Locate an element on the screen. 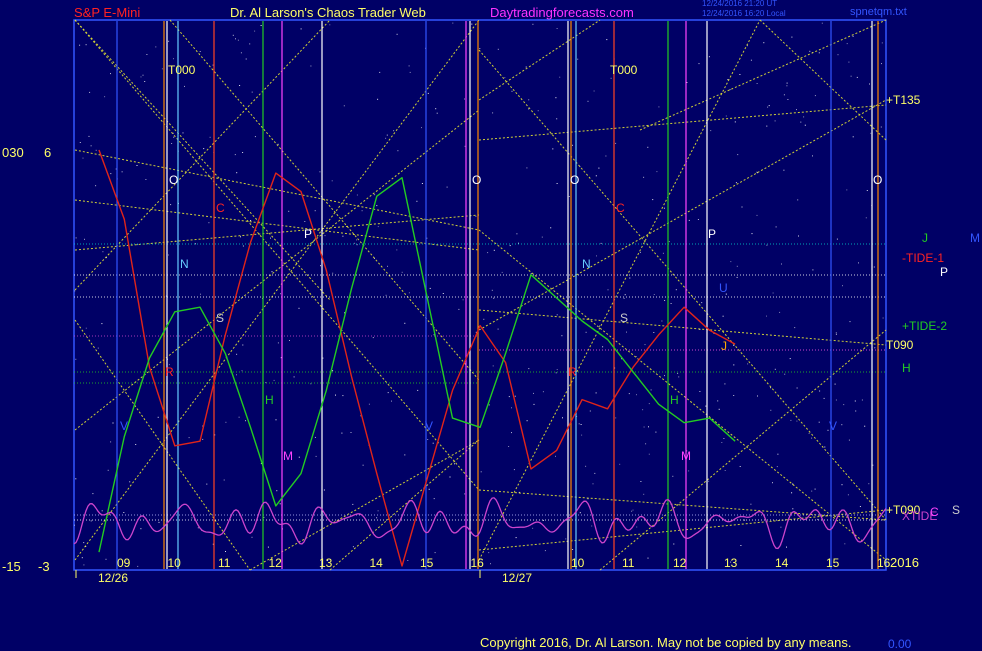  edge-label: -TIDE-1 is located at coordinates (923, 258).